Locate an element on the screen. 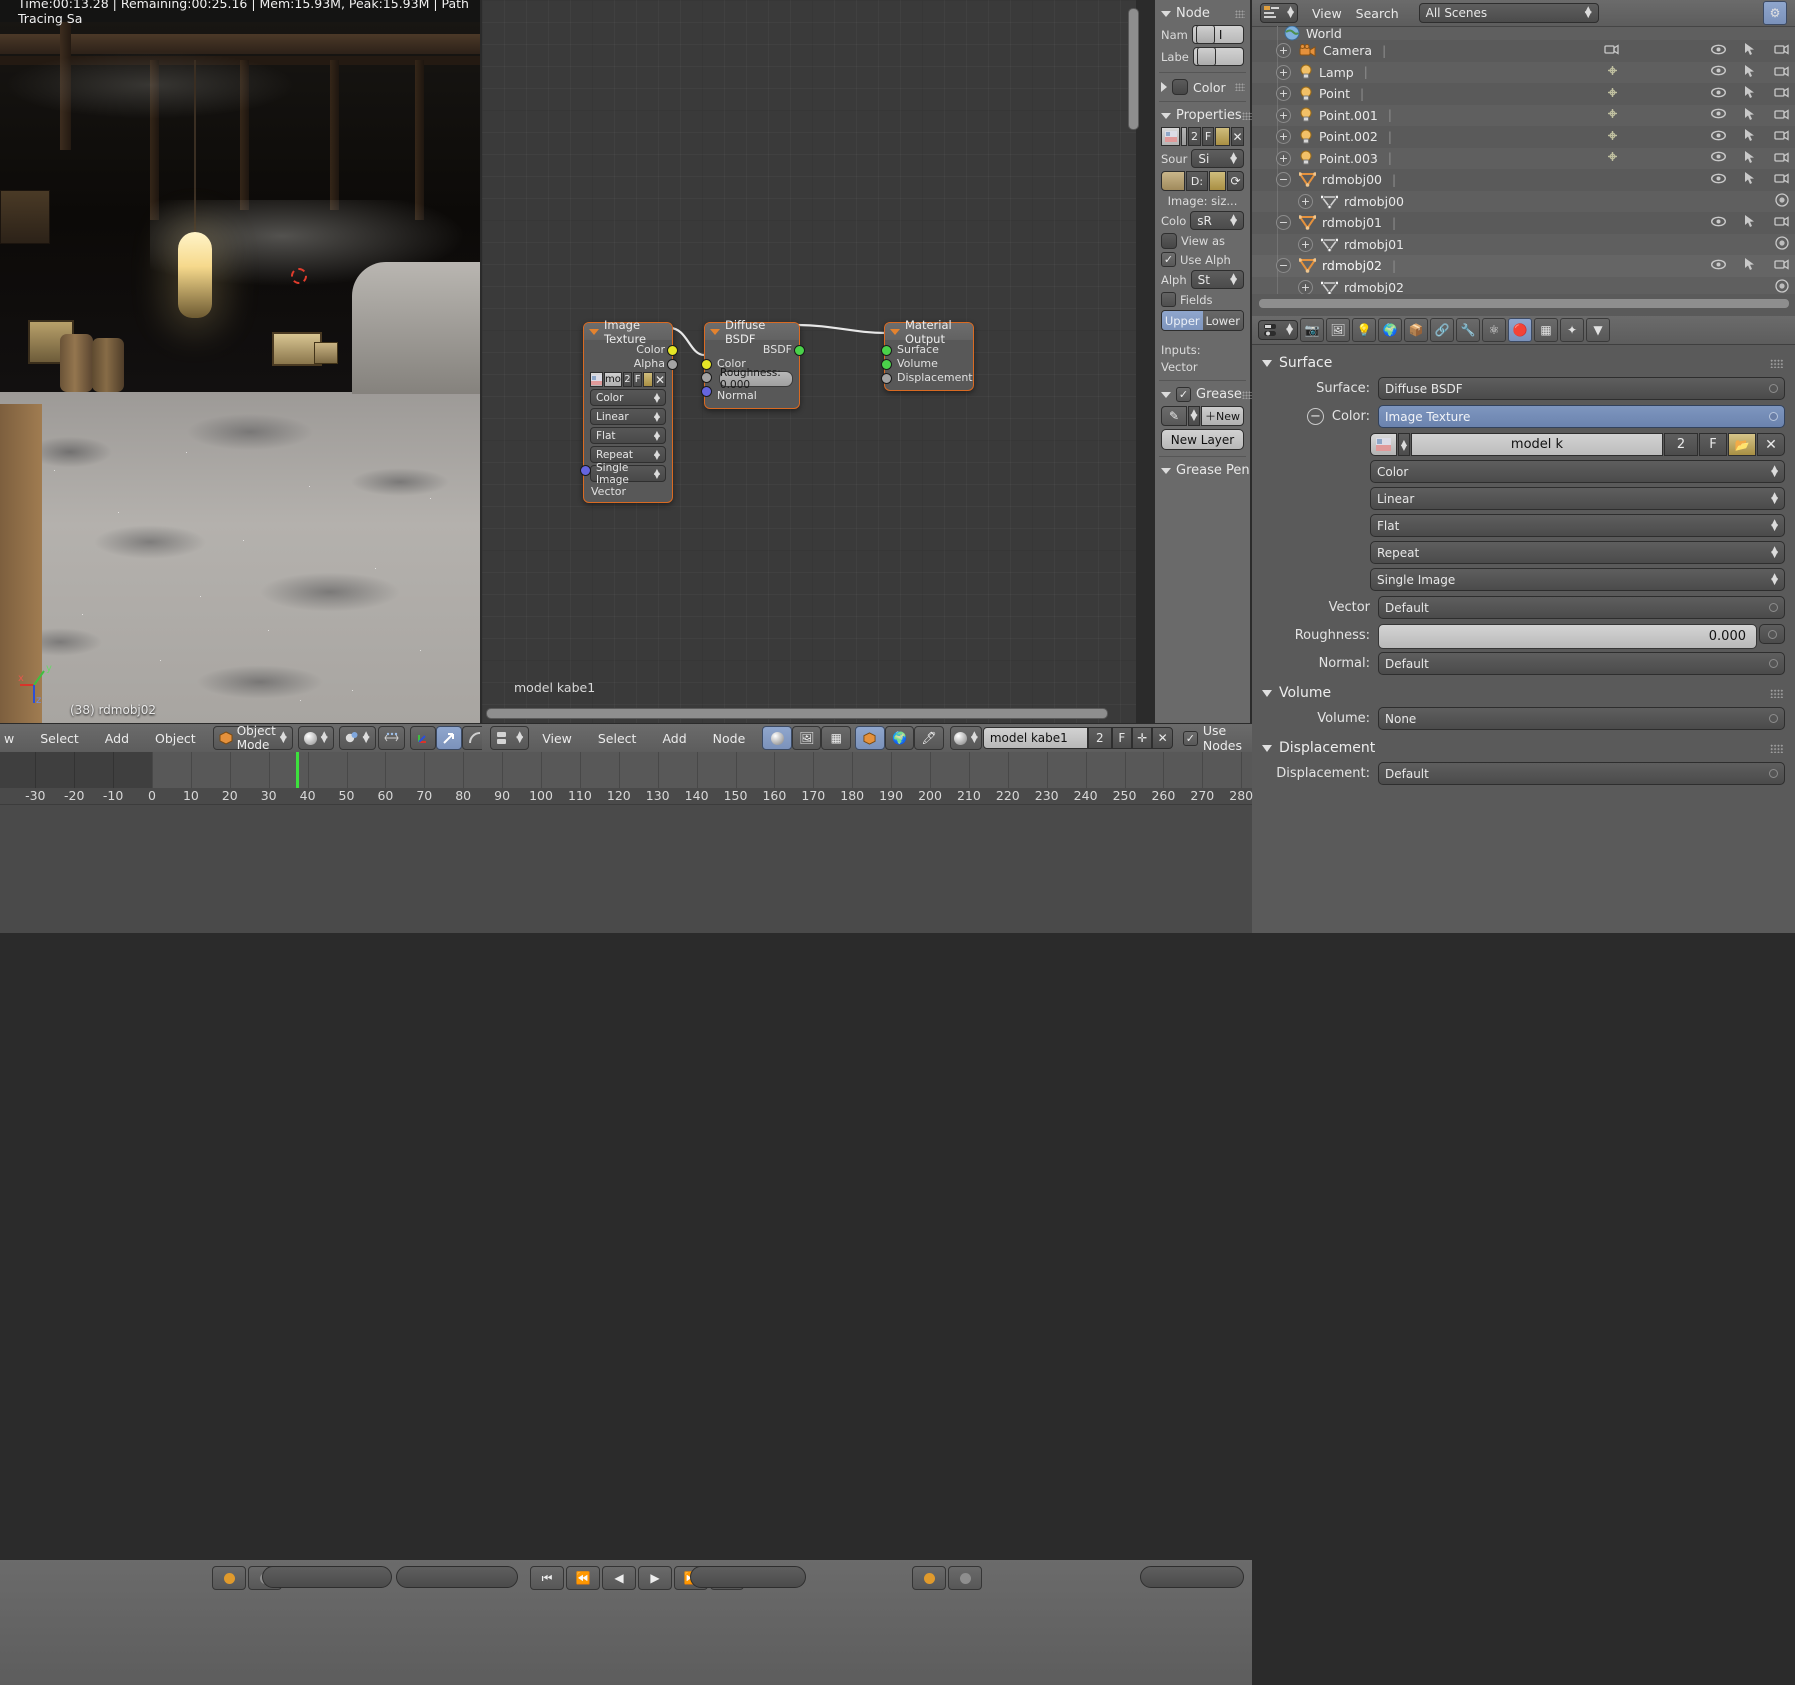 The image size is (1795, 1685). node-editor-type-button: ▲ ▼ is located at coordinates (510, 738).